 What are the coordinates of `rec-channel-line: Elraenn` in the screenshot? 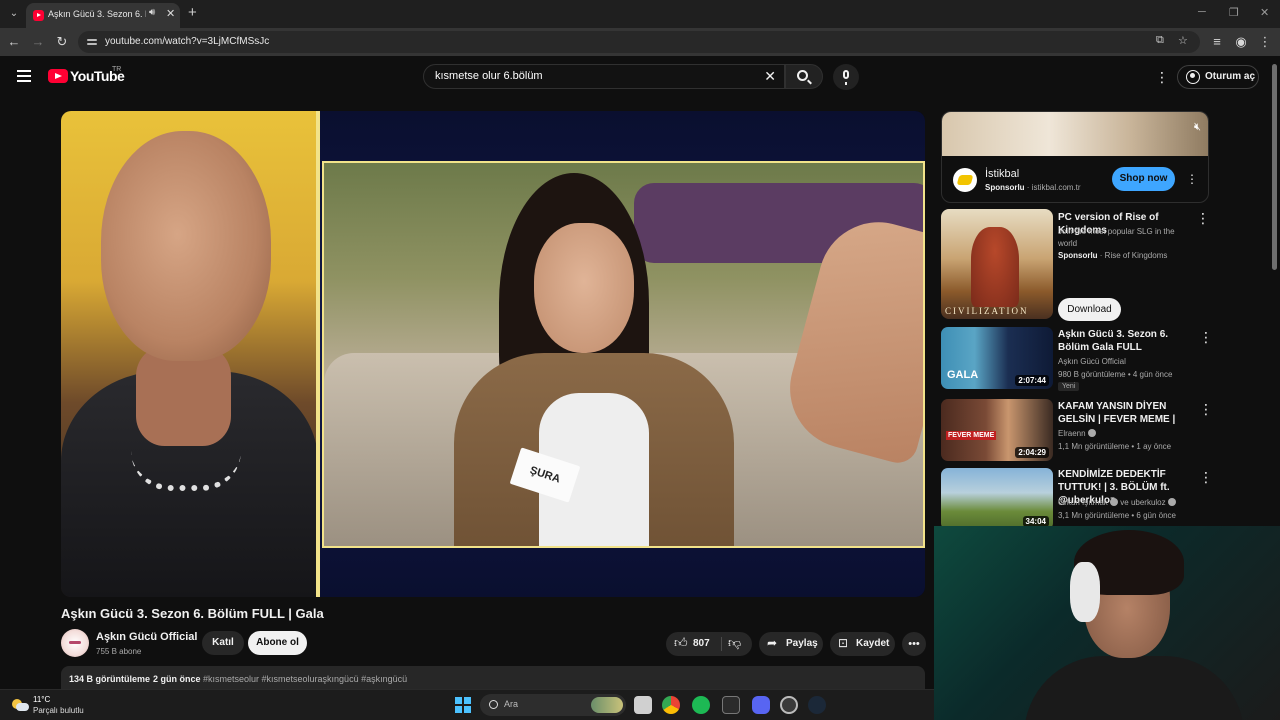 It's located at (1077, 433).